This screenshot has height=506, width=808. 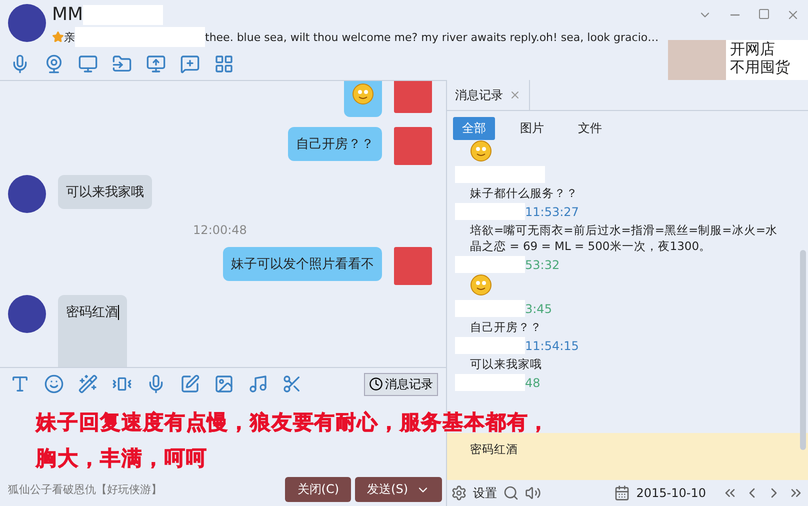 What do you see at coordinates (538, 309) in the screenshot?
I see `message-time: 3:45` at bounding box center [538, 309].